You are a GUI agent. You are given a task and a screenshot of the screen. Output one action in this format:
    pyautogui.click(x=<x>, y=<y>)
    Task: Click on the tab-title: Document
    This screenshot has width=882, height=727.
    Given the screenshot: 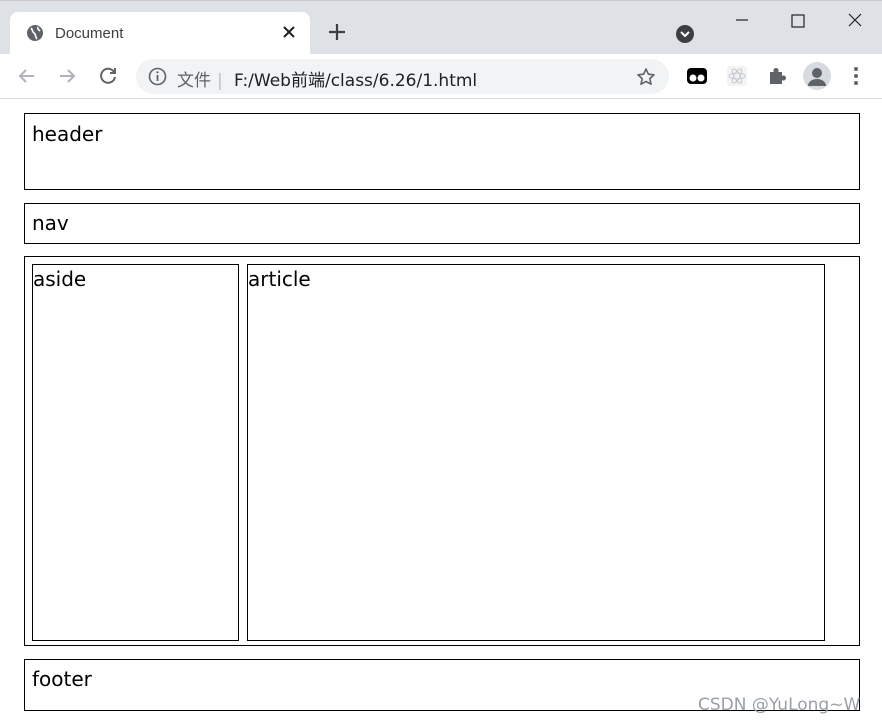 What is the action you would take?
    pyautogui.click(x=89, y=33)
    